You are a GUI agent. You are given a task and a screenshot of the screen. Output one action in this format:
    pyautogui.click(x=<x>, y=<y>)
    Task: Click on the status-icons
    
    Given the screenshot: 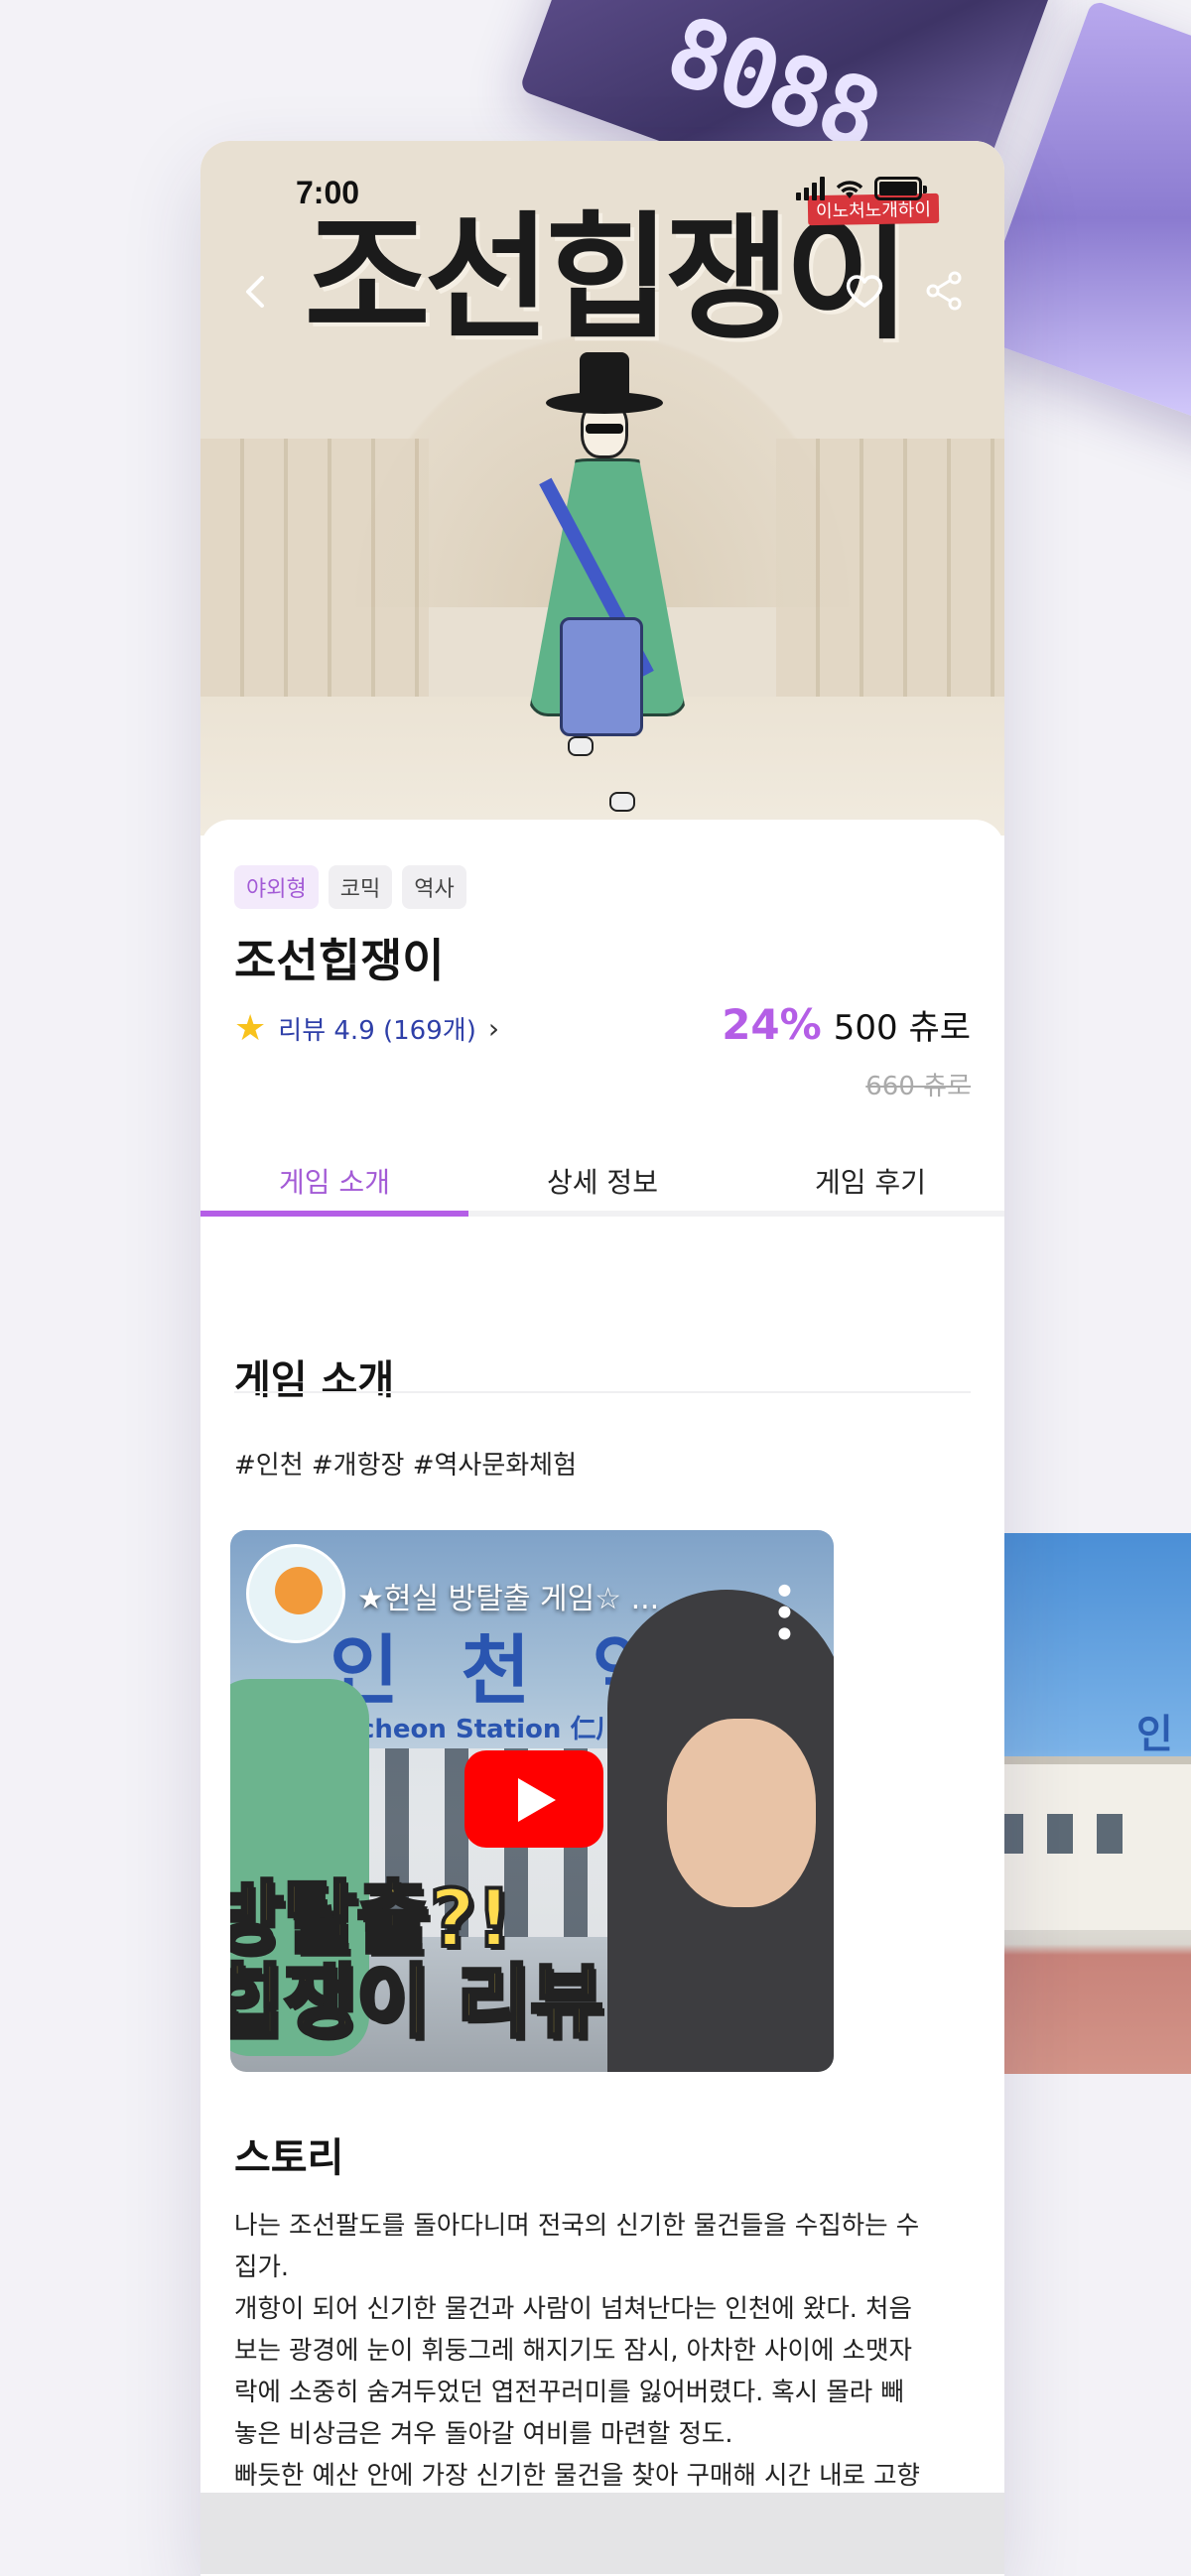 What is the action you would take?
    pyautogui.click(x=861, y=189)
    